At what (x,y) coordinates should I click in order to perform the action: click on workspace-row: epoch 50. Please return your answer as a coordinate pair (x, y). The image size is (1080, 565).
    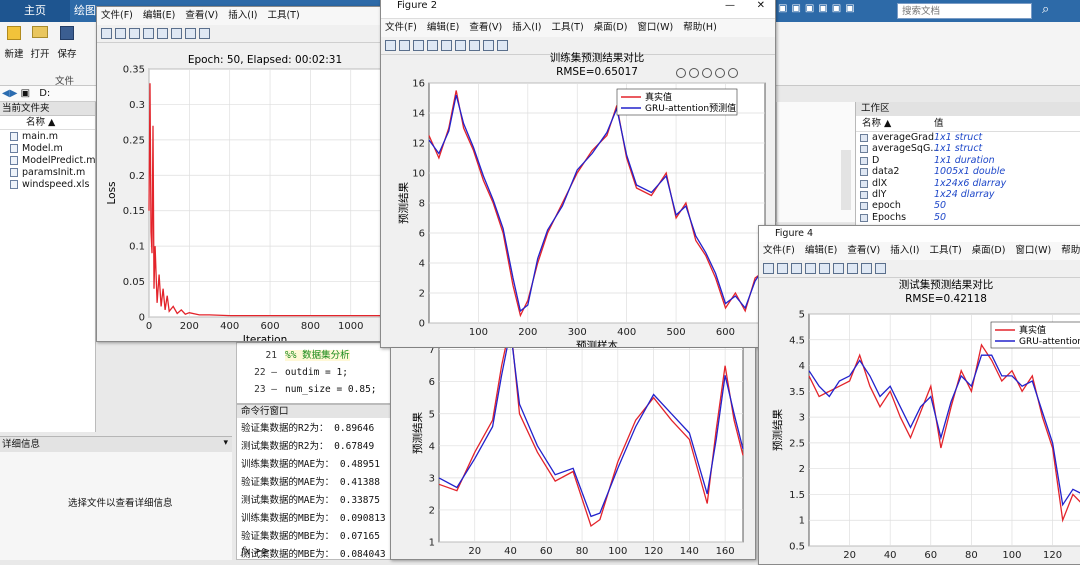
    Looking at the image, I should click on (968, 205).